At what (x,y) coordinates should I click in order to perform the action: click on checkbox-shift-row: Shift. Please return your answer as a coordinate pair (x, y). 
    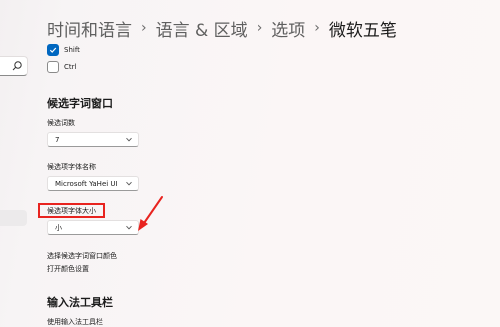
    Looking at the image, I should click on (63, 50).